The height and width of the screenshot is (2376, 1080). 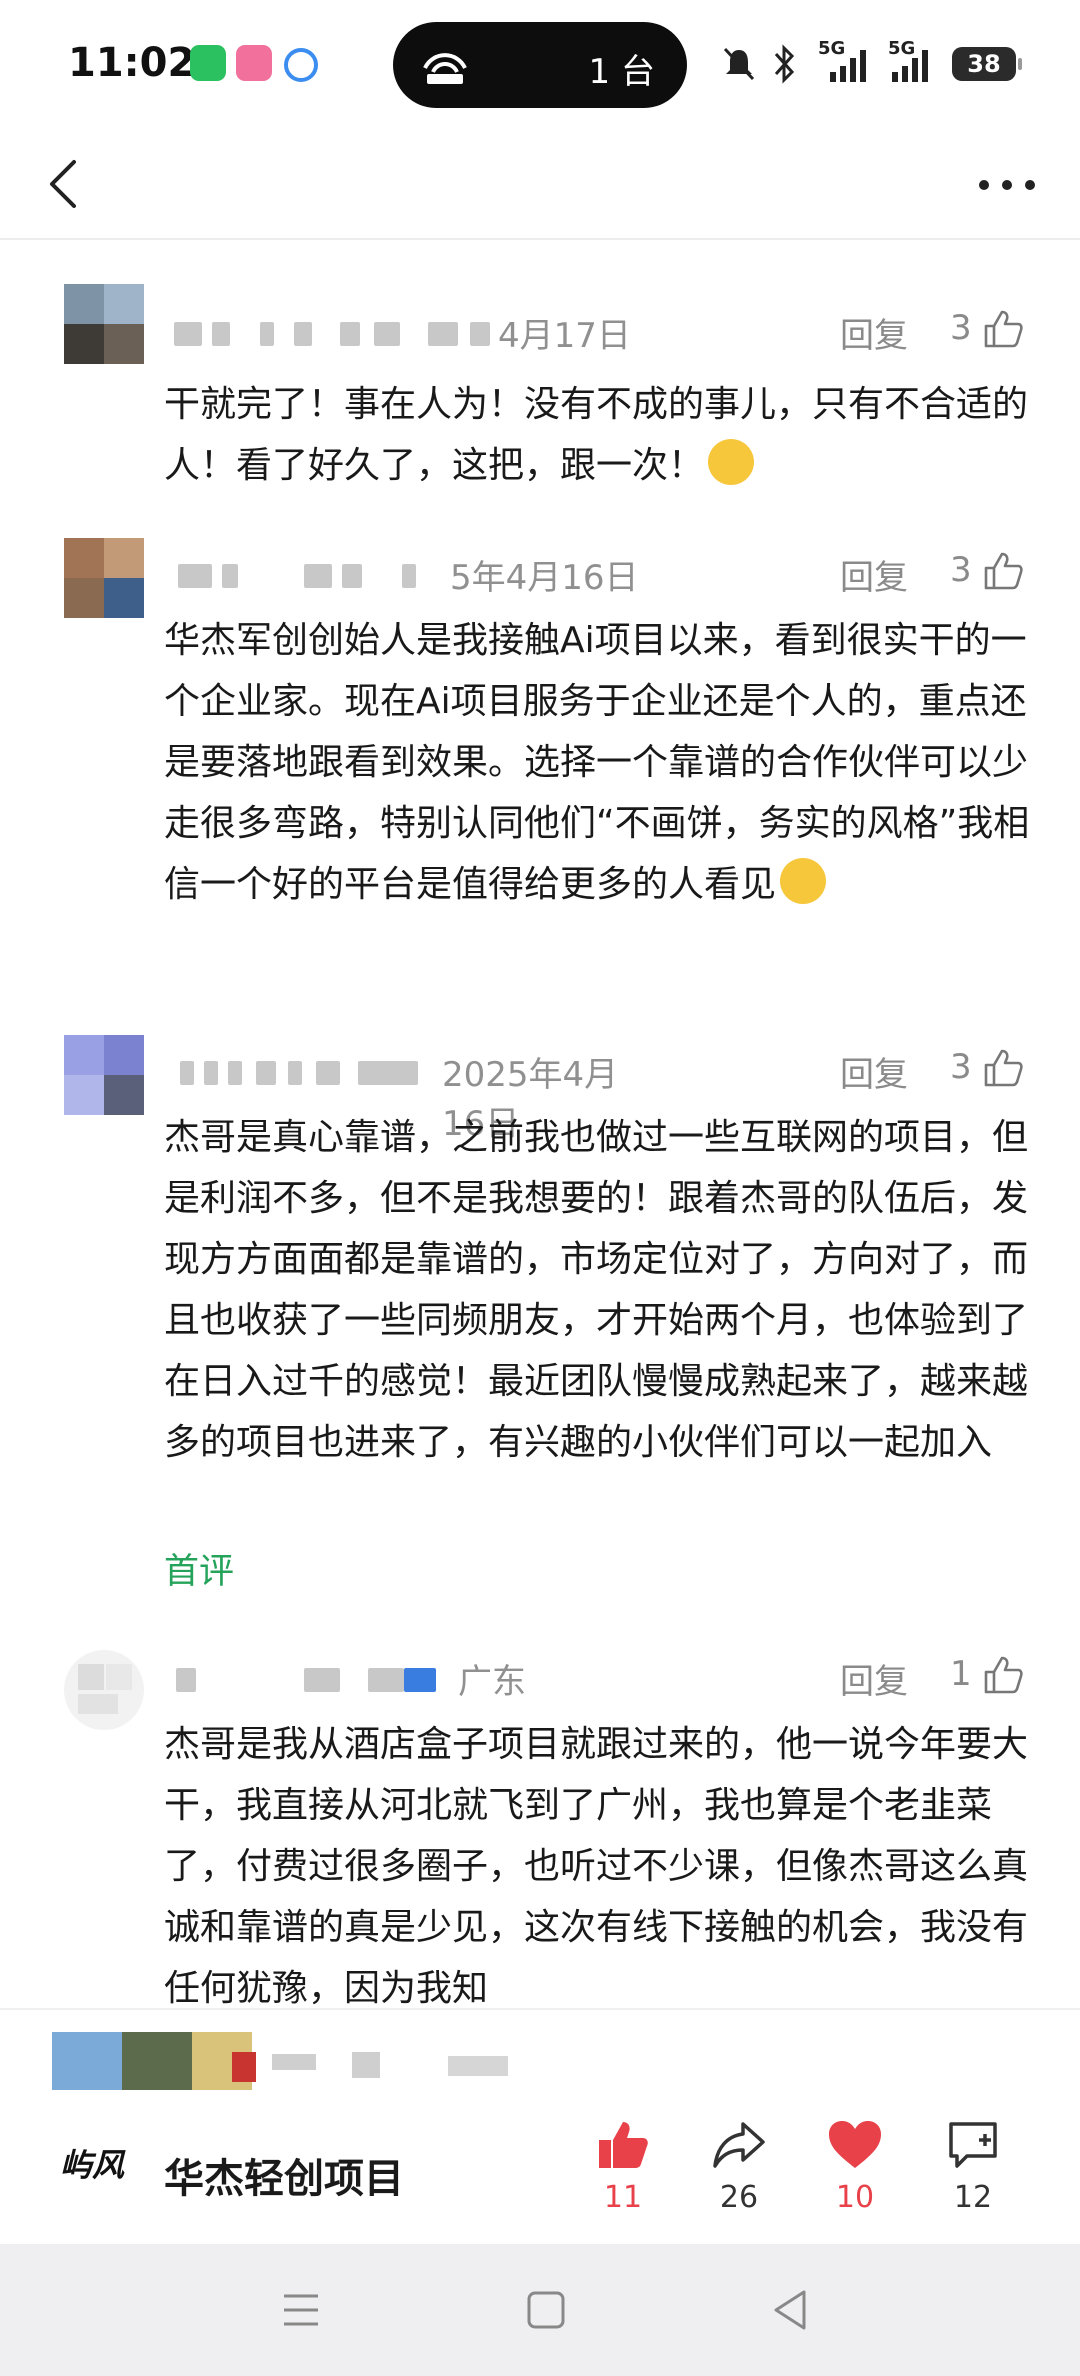 What do you see at coordinates (973, 2197) in the screenshot?
I see `comment-count: 12` at bounding box center [973, 2197].